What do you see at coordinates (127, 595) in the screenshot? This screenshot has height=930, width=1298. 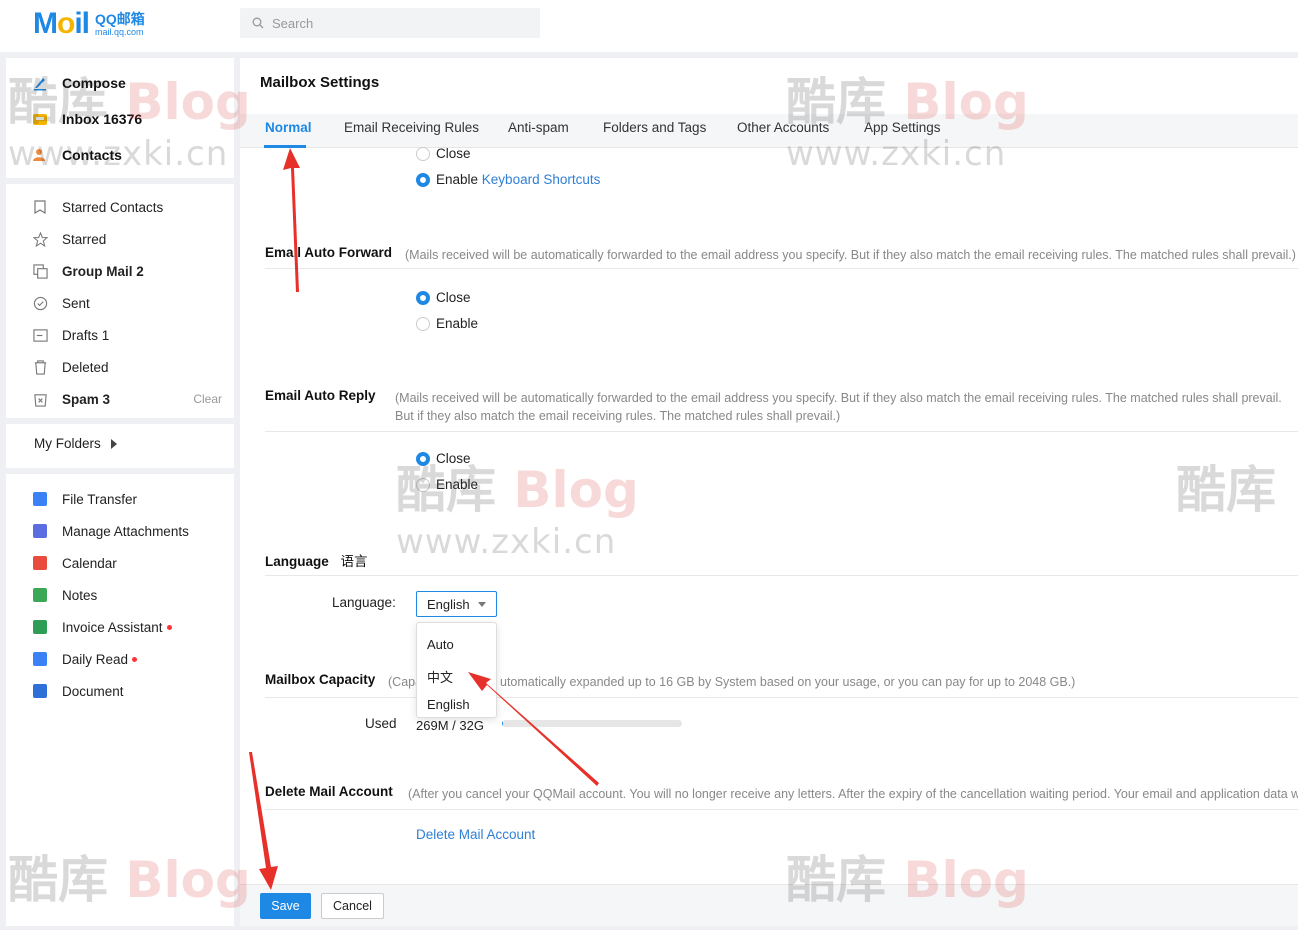 I see `sidebar-item-notes: Notes` at bounding box center [127, 595].